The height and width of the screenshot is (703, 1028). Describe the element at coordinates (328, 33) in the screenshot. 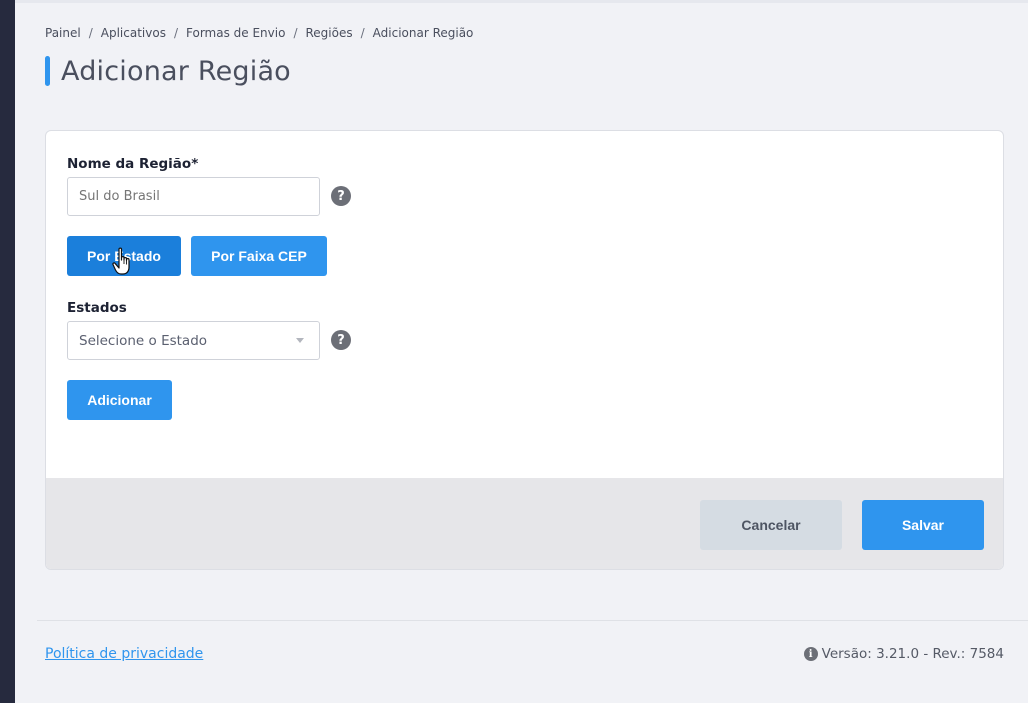

I see `breadcrumb-item-regioes: Regiões` at that location.